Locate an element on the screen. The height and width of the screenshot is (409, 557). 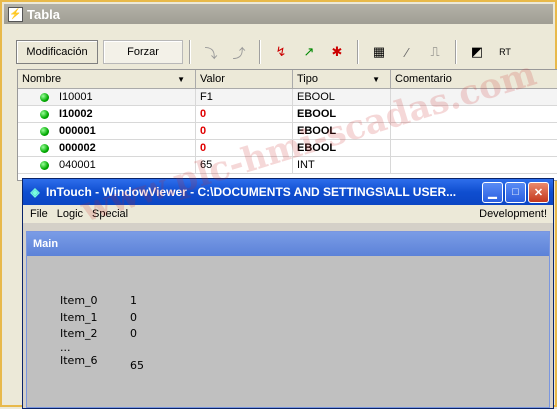
nombre-text: 040001 is located at coordinates (77, 165).